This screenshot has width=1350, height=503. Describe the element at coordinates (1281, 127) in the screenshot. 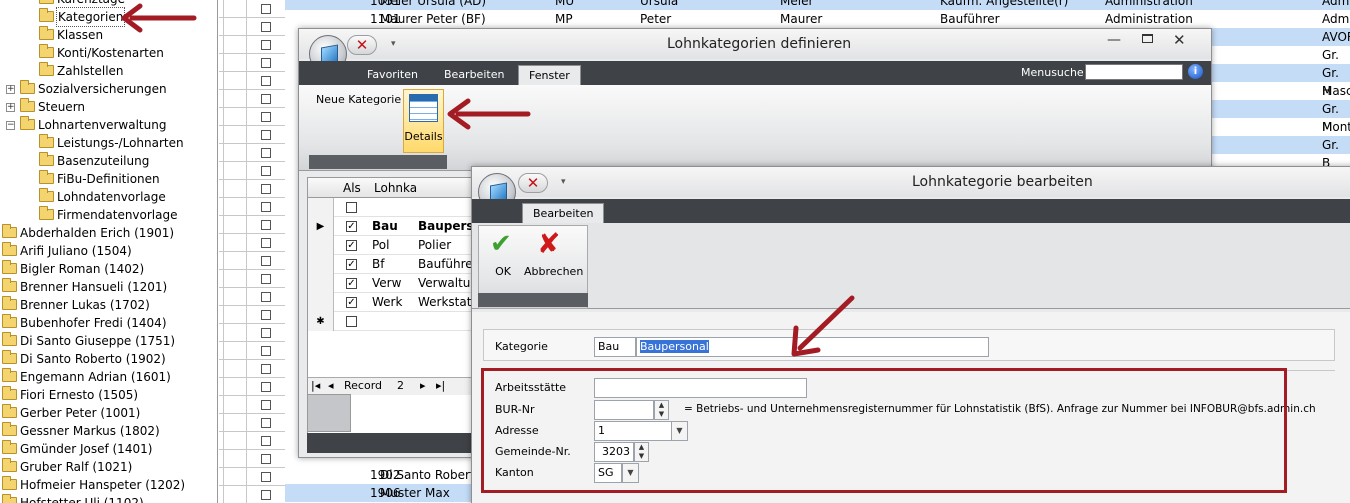

I see `list-cell: Mont` at that location.